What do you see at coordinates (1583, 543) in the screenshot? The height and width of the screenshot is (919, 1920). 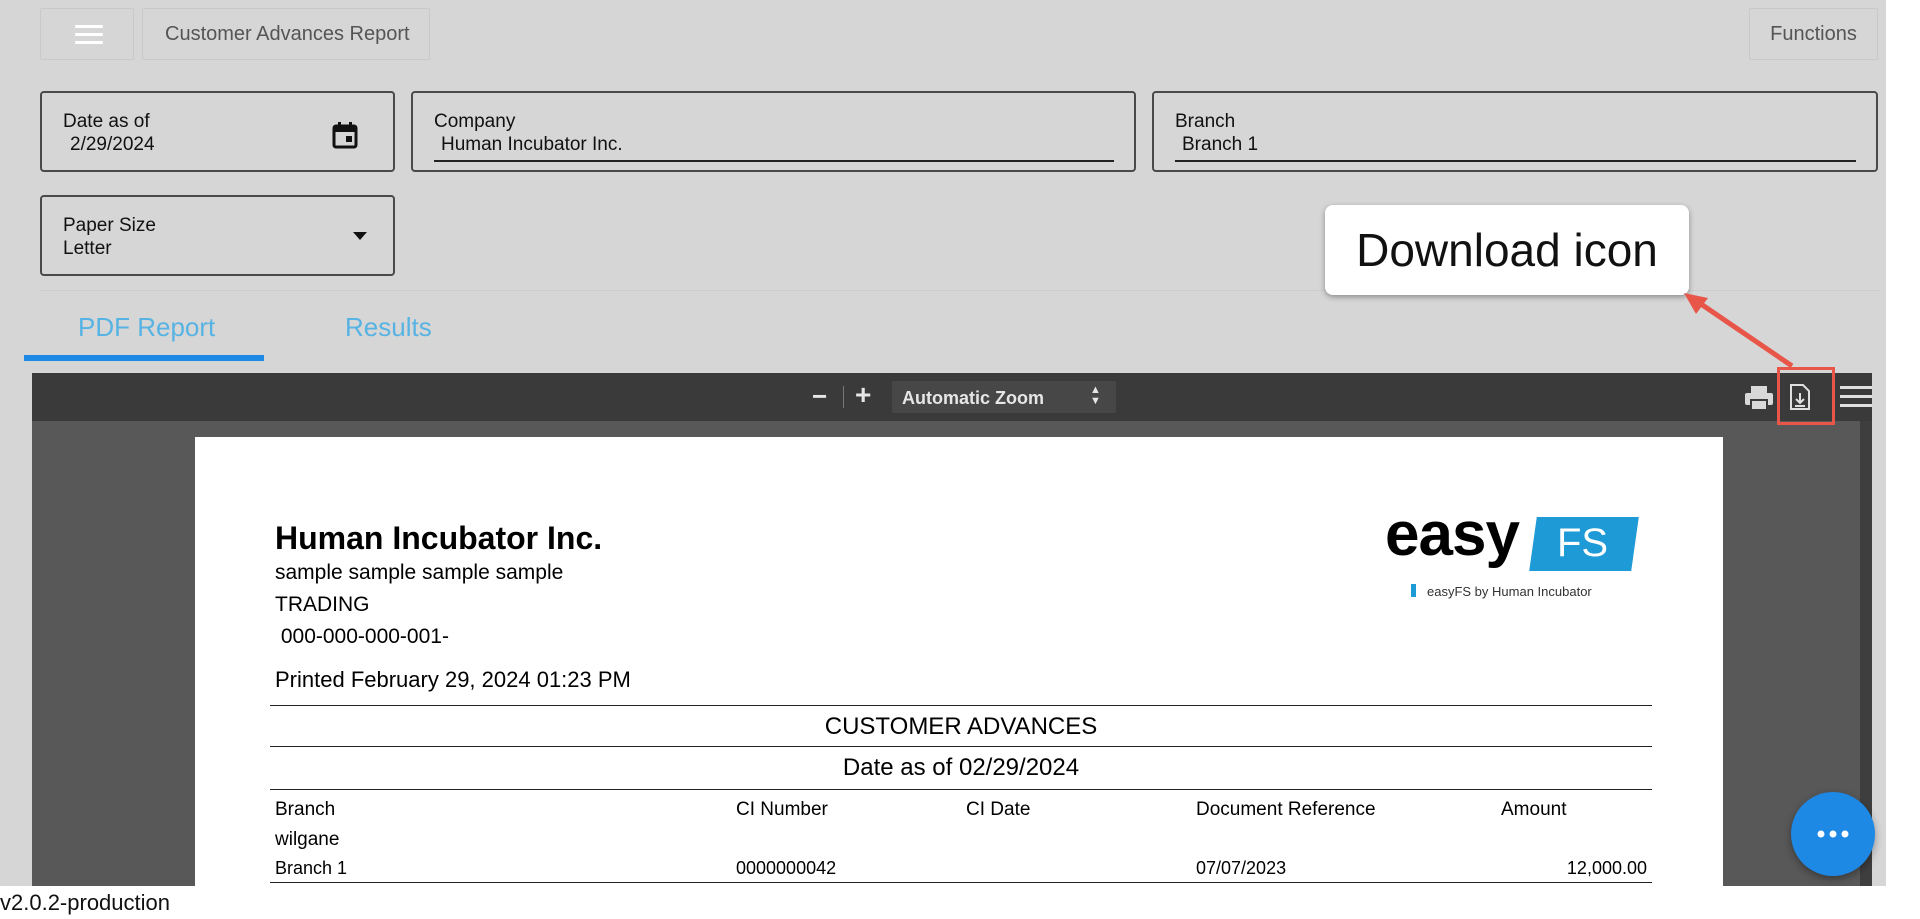 I see `logo-fs: FS` at bounding box center [1583, 543].